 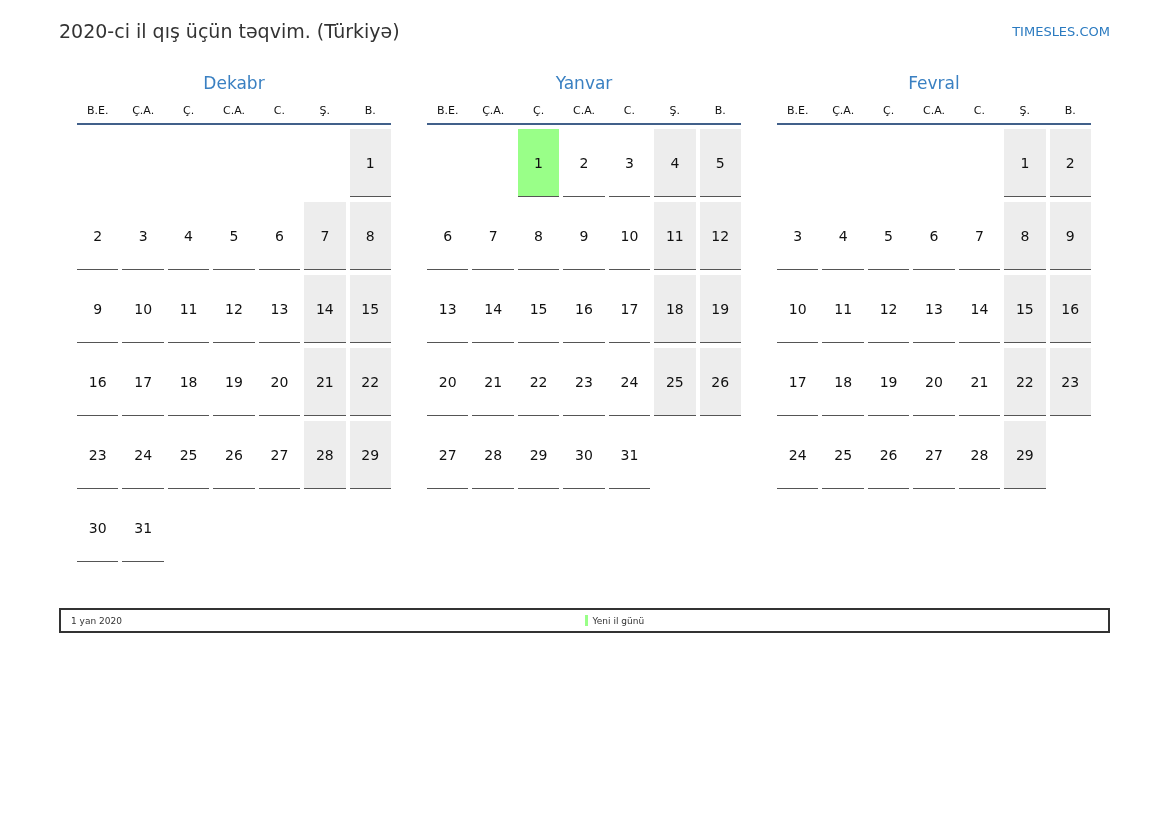 What do you see at coordinates (229, 31) in the screenshot?
I see `page-title: 2020-ci il qış üçün təqvim. (Türkiyə)` at bounding box center [229, 31].